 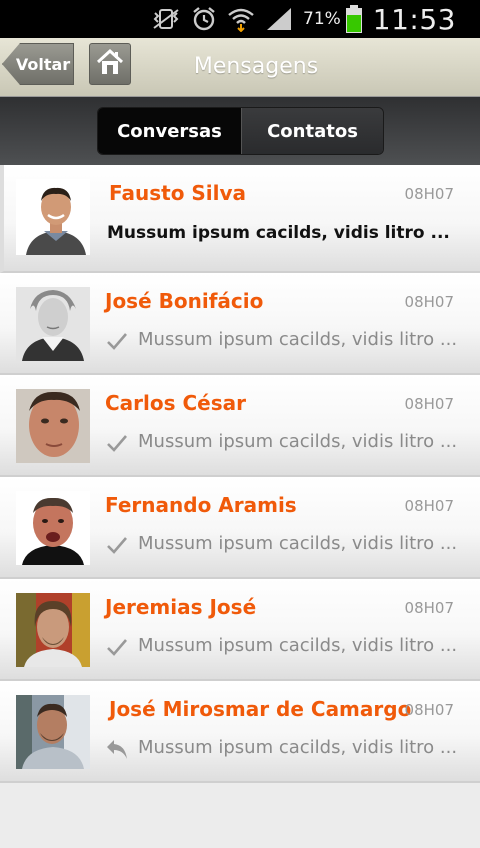 What do you see at coordinates (354, 19) in the screenshot?
I see `battery-icon` at bounding box center [354, 19].